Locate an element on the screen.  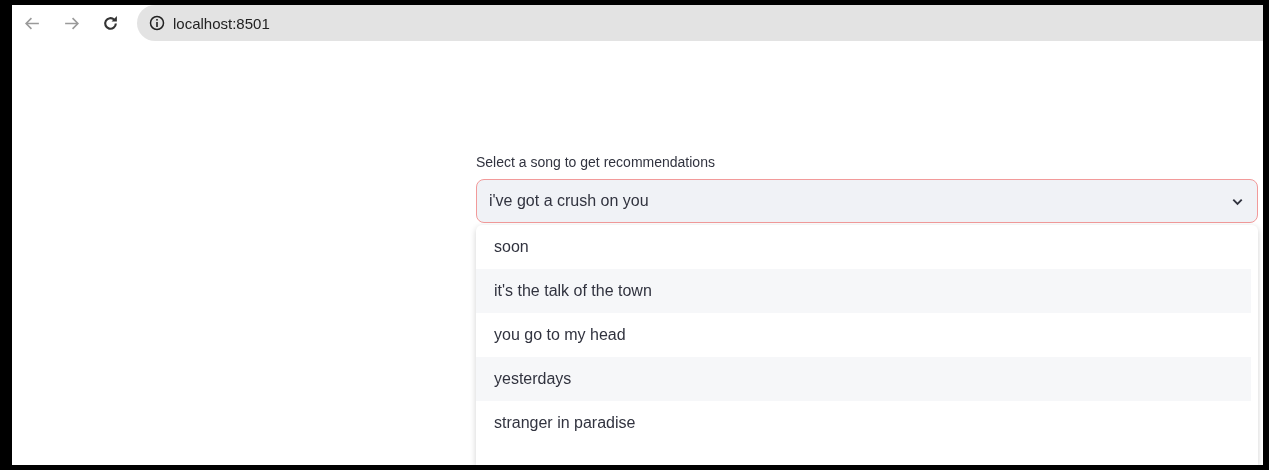
address-bar: localhost:8501 is located at coordinates (700, 23).